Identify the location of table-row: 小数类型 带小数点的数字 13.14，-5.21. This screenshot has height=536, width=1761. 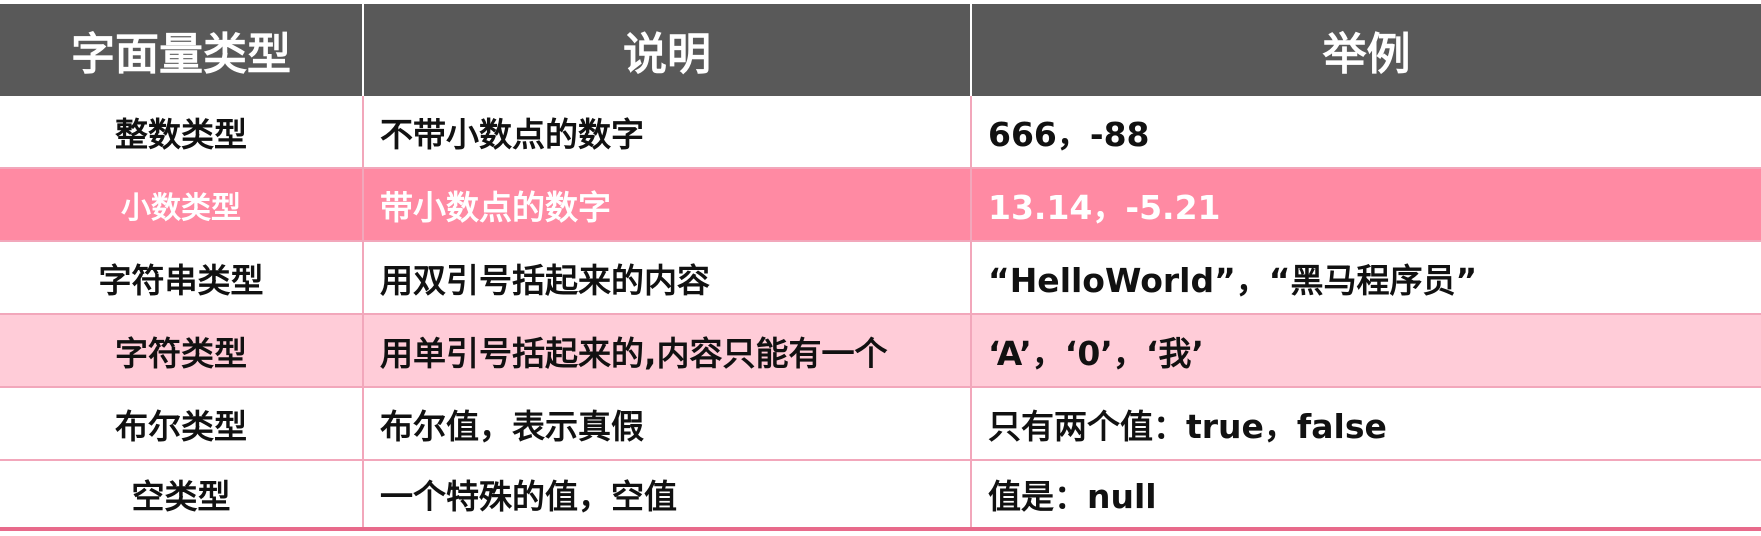
(880, 205).